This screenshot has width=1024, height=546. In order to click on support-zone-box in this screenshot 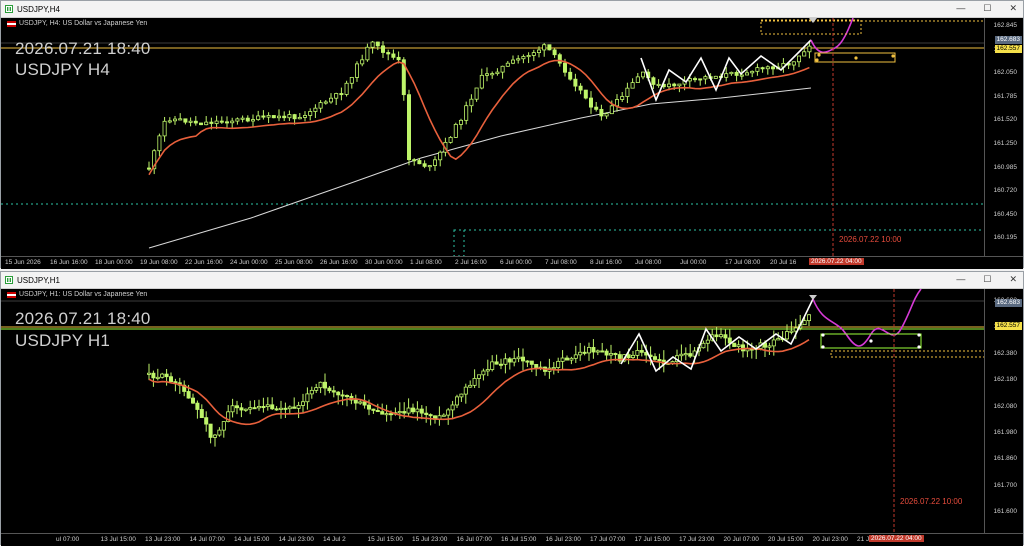, I will do `click(459, 242)`.